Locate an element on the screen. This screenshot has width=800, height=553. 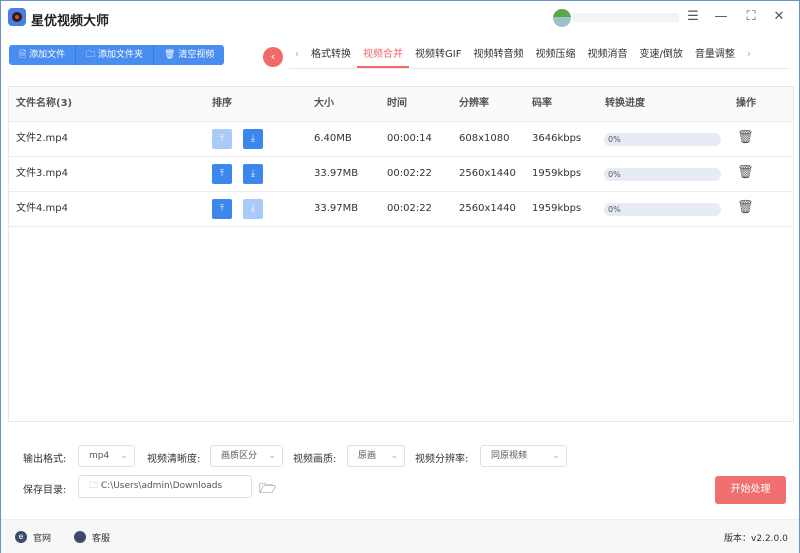
table-header: 文件名称(3) 排序 大小 时间 分辨率 码率 转换进度 操作 is located at coordinates (401, 104).